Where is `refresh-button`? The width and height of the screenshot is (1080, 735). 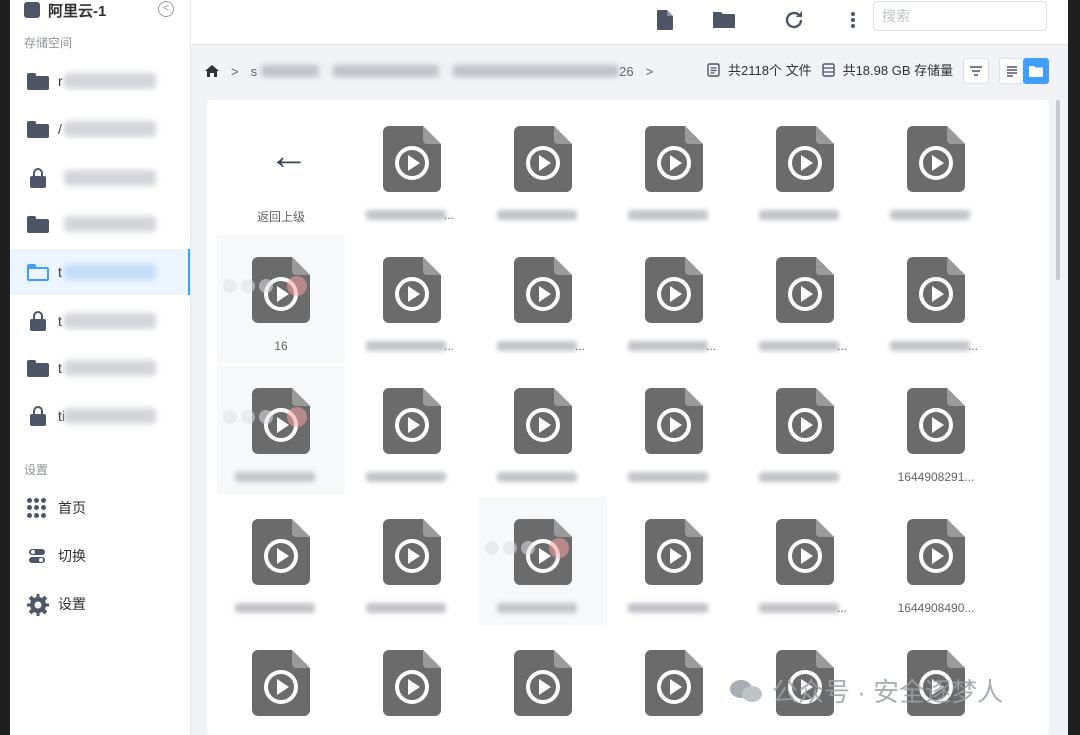 refresh-button is located at coordinates (794, 20).